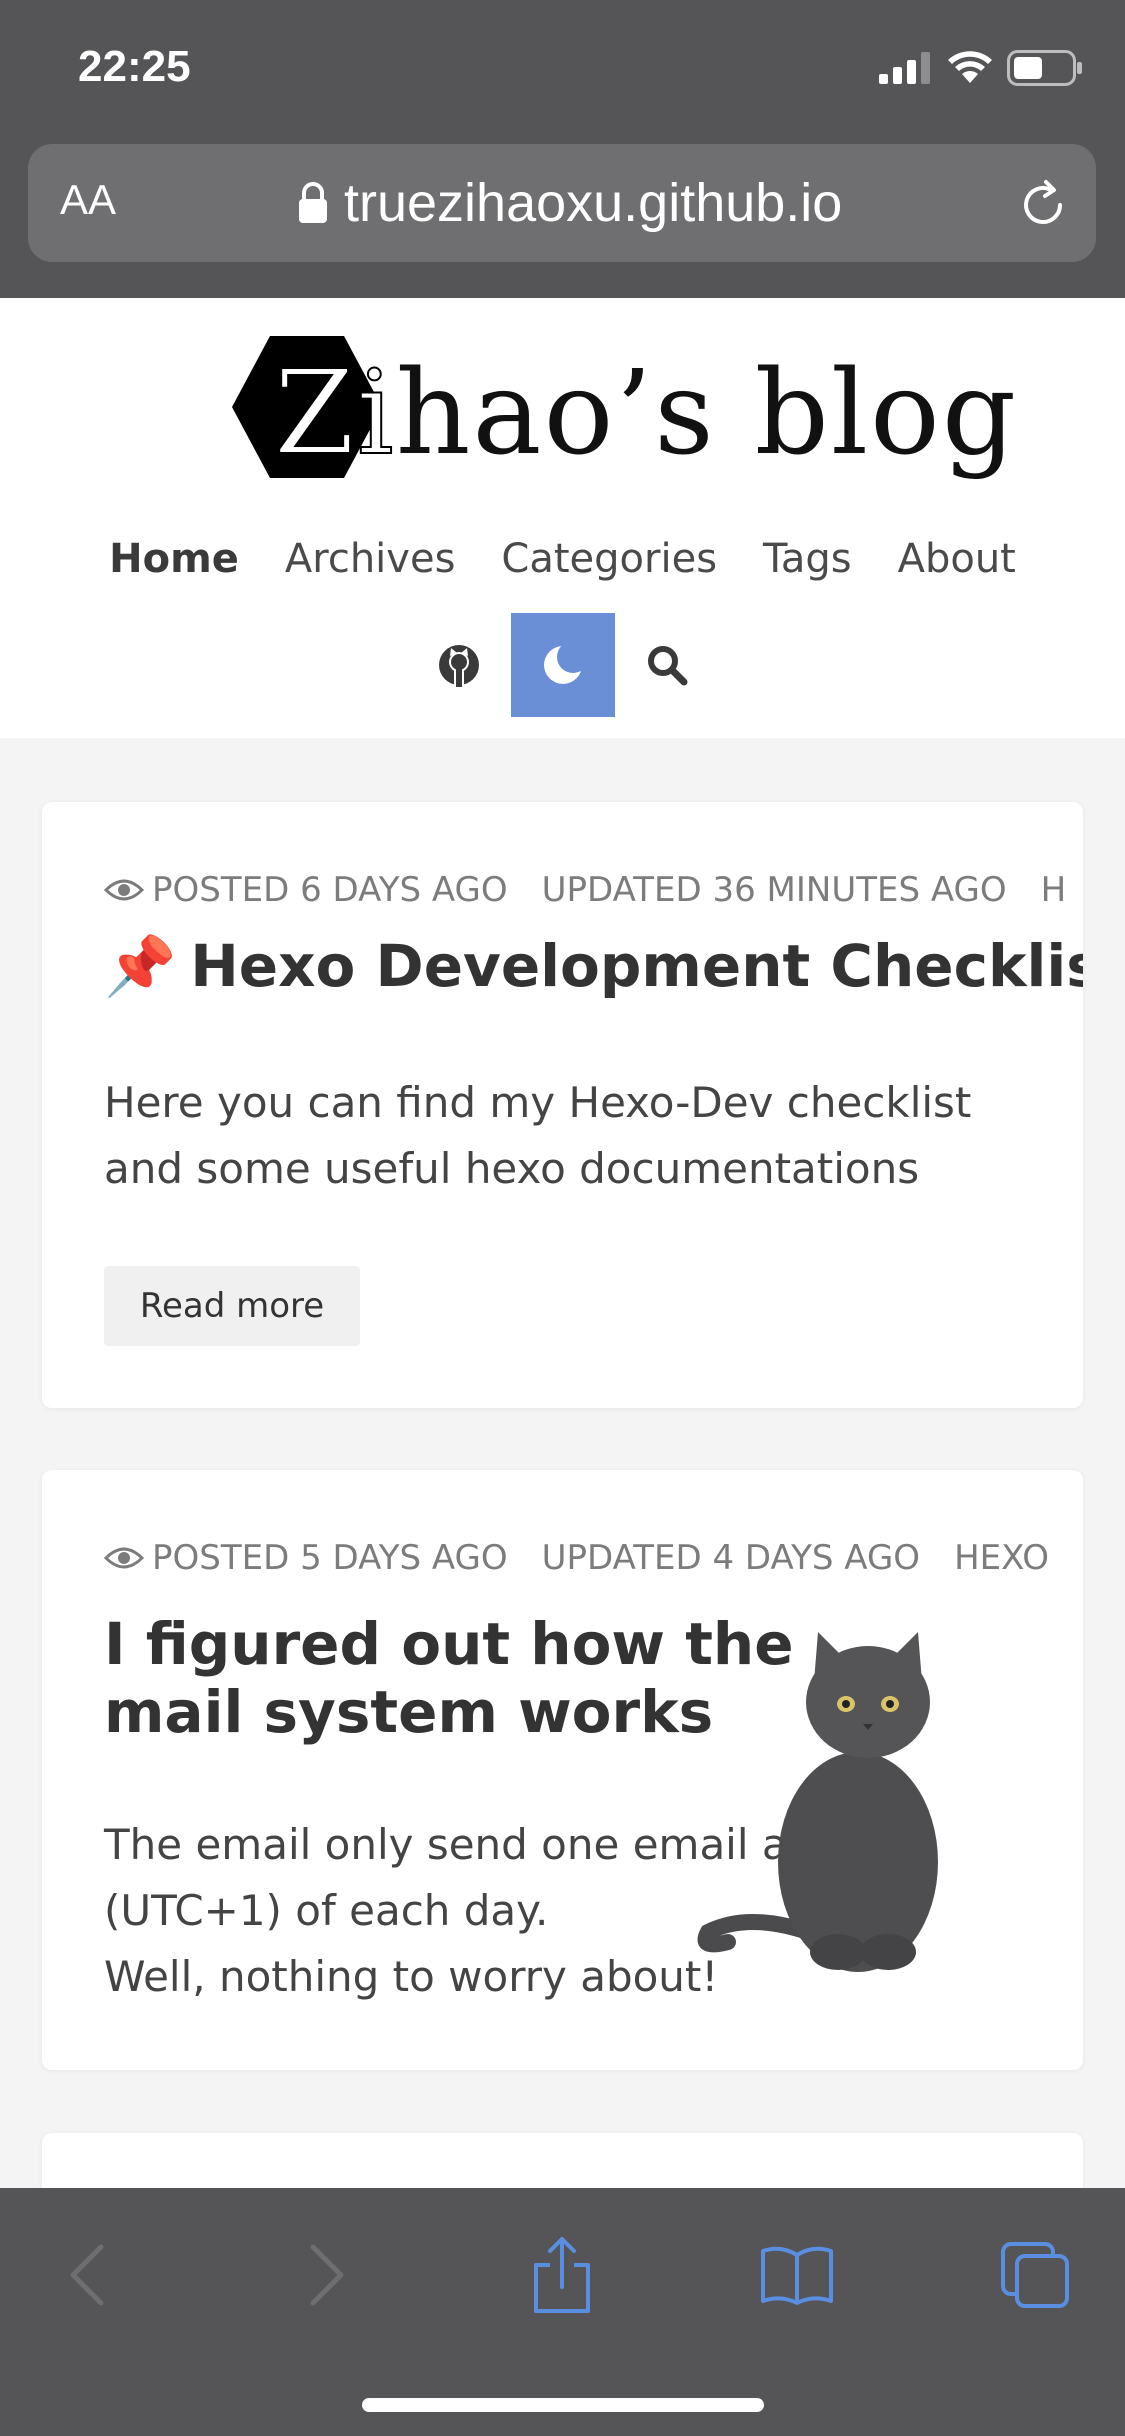 The height and width of the screenshot is (2436, 1125). Describe the element at coordinates (1001, 1558) in the screenshot. I see `category-link: HEXO` at that location.